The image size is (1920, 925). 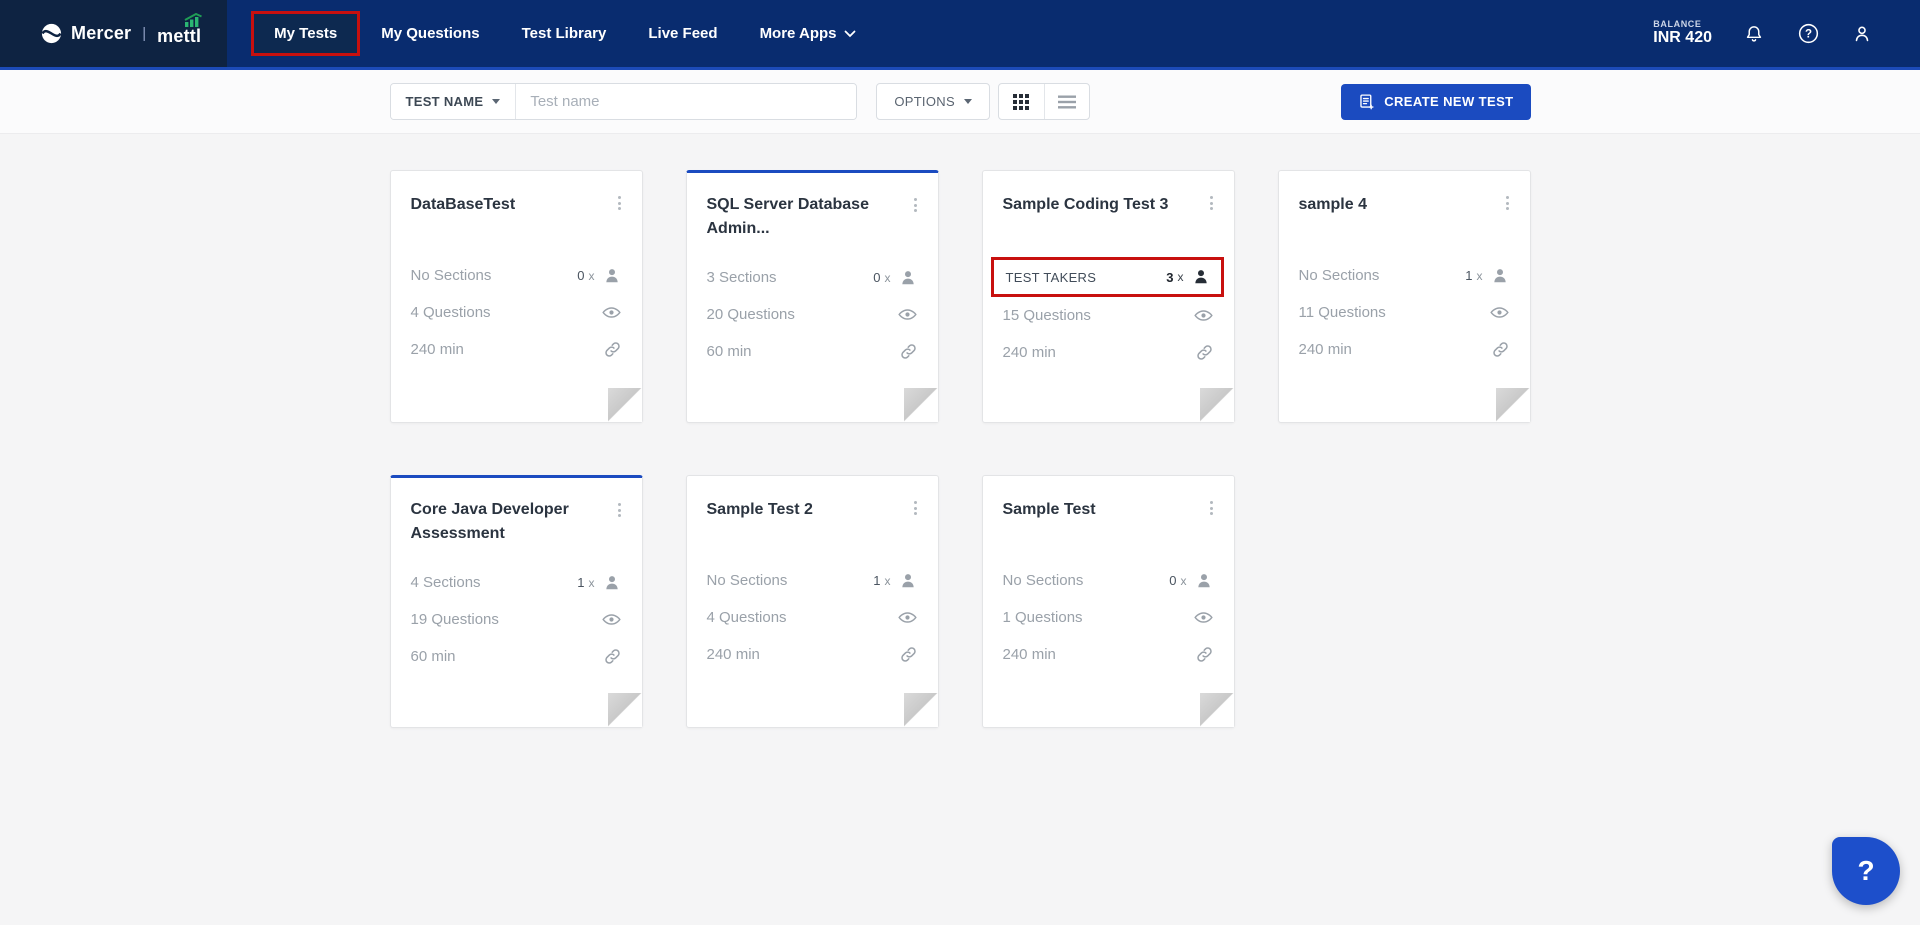 What do you see at coordinates (1436, 101) in the screenshot?
I see `create-new-test-button: CREATE NEW TEST` at bounding box center [1436, 101].